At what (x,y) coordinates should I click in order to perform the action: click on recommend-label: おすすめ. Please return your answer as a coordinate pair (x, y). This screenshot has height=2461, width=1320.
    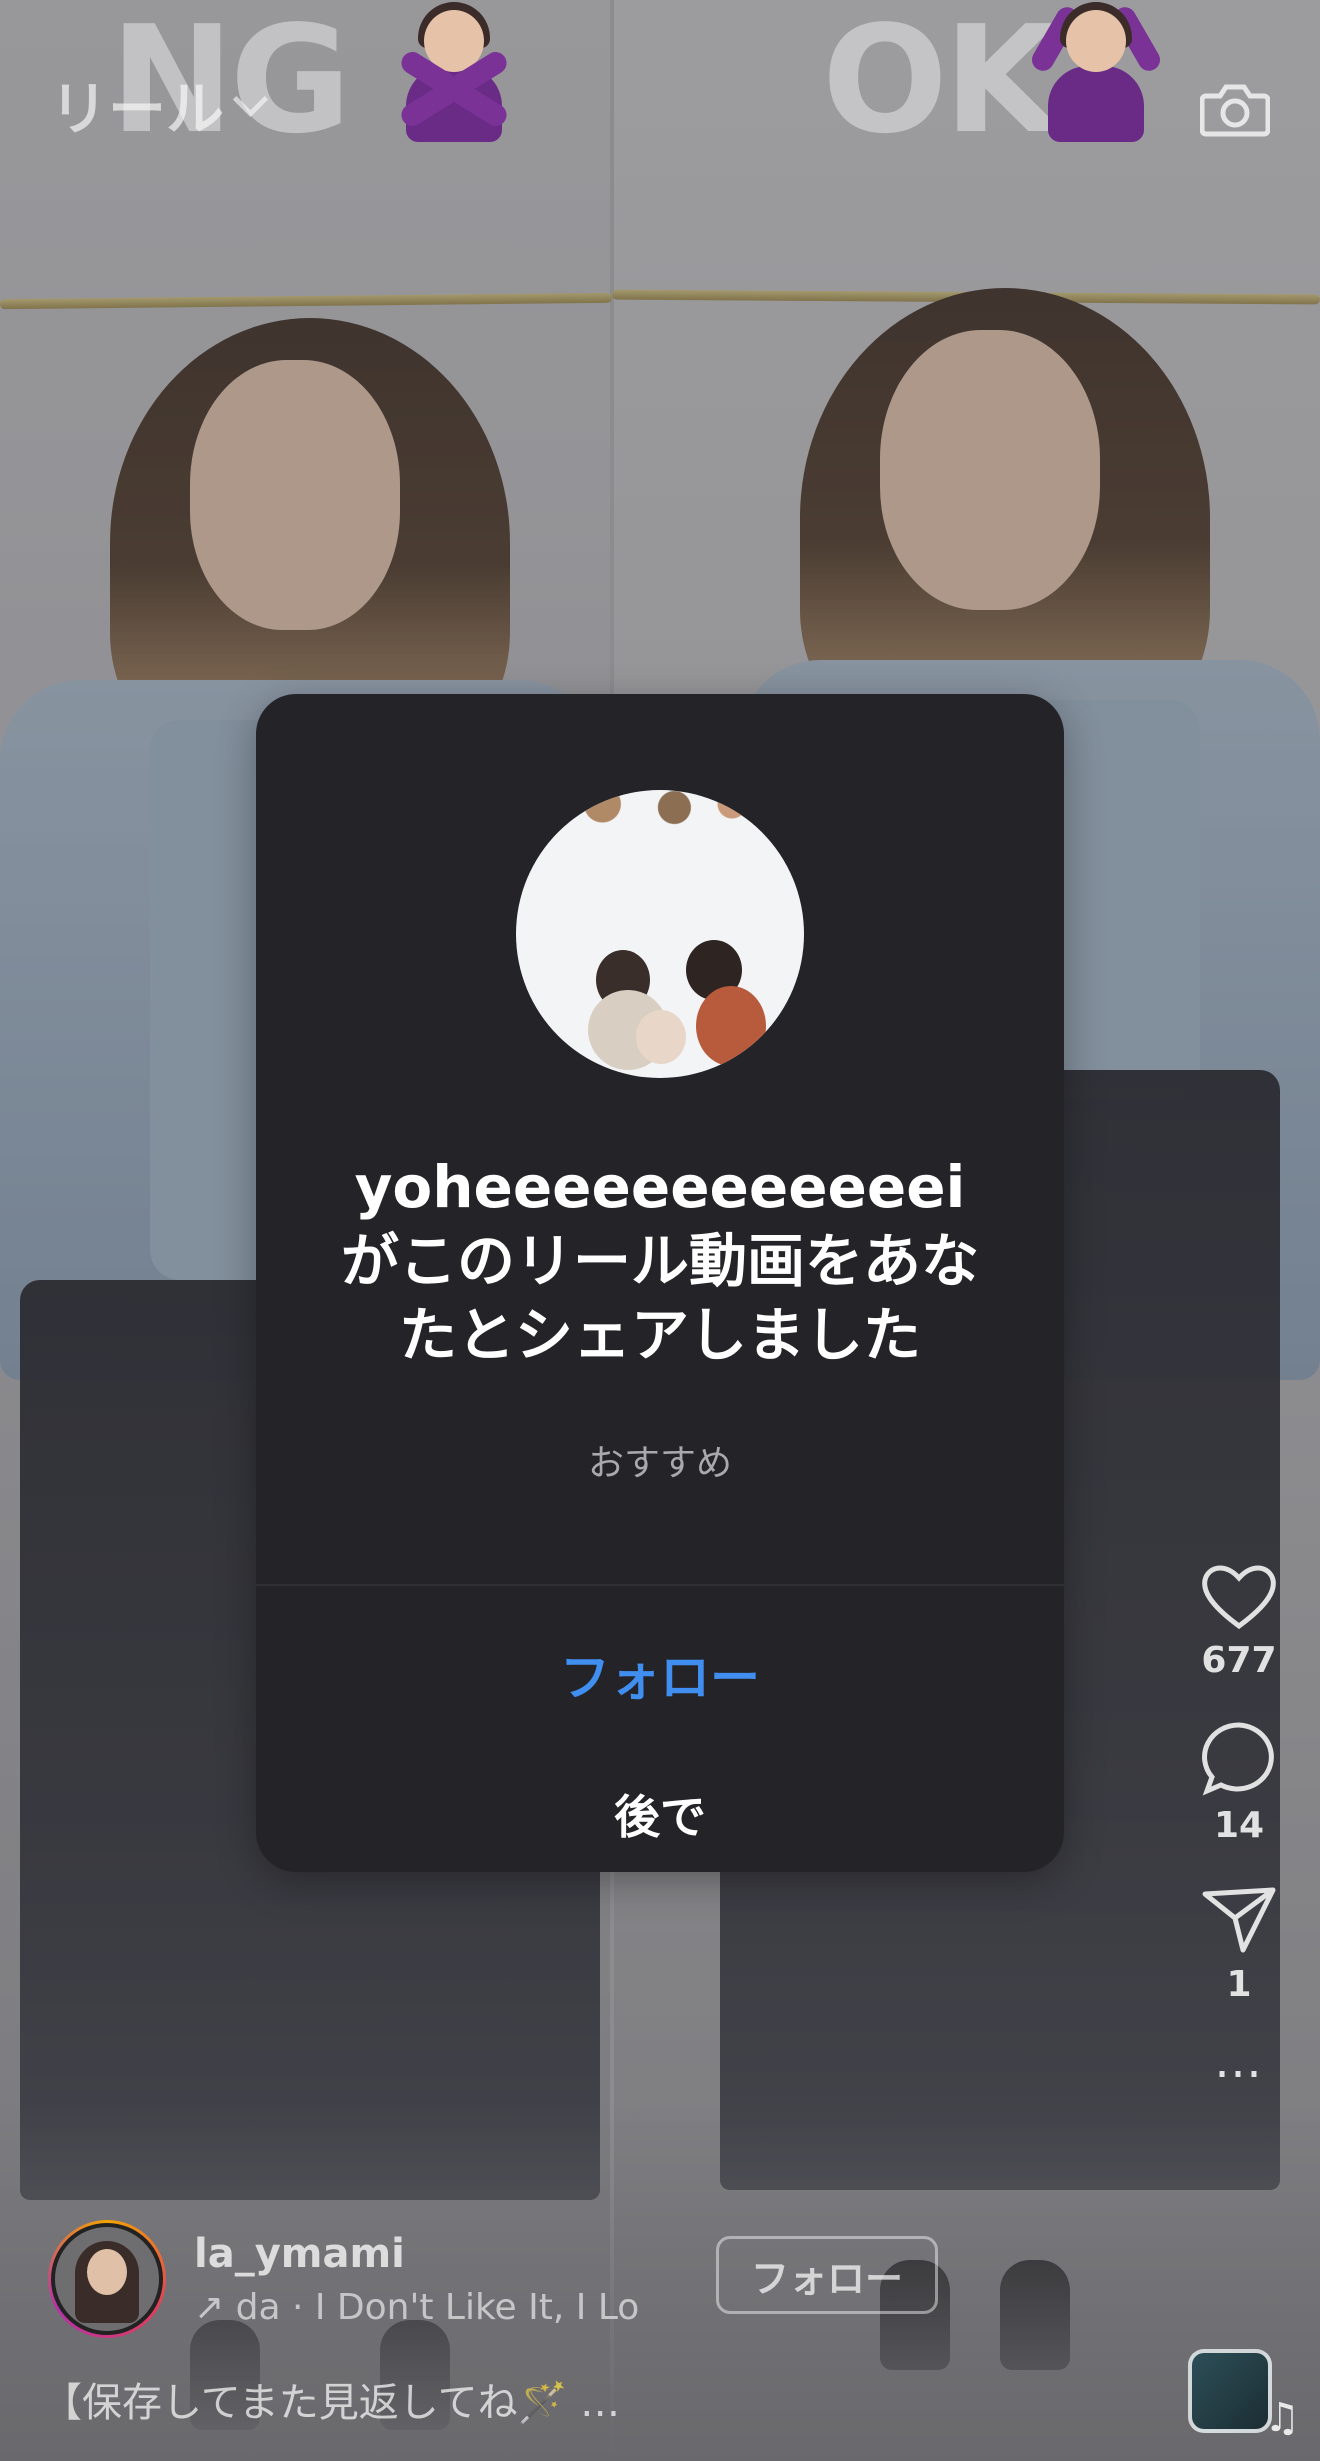
    Looking at the image, I should click on (659, 1463).